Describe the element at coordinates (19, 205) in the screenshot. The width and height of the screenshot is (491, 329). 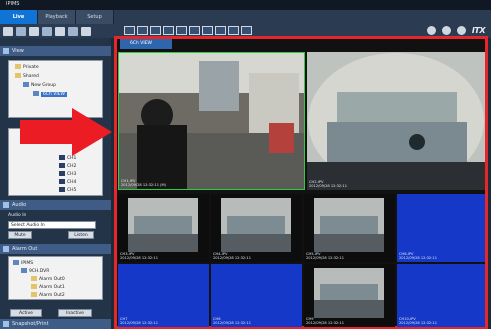
I see `audio-panel-title: Audio` at that location.